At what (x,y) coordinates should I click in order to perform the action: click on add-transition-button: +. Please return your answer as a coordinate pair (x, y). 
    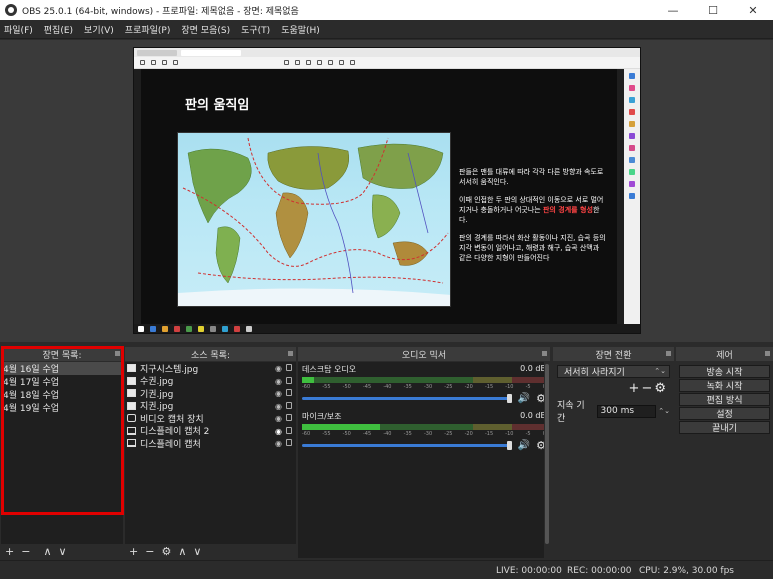
    Looking at the image, I should click on (634, 388).